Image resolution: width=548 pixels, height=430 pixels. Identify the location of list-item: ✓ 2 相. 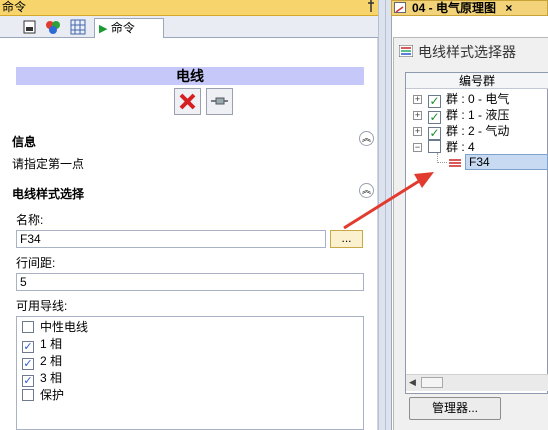
(42, 361).